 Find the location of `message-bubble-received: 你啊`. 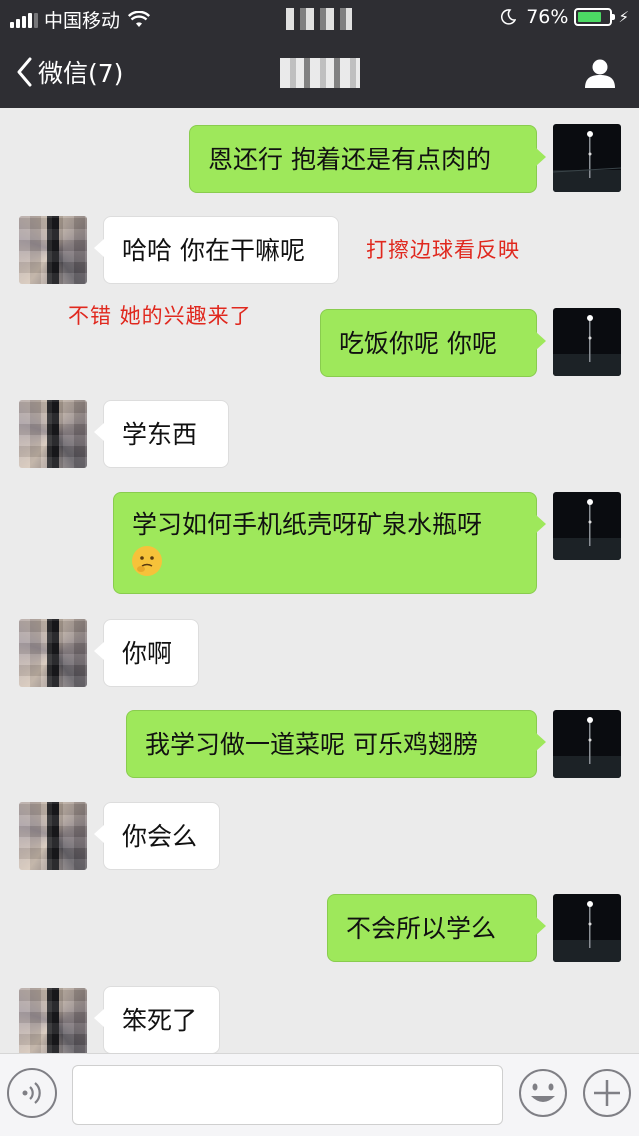

message-bubble-received: 你啊 is located at coordinates (146, 653).